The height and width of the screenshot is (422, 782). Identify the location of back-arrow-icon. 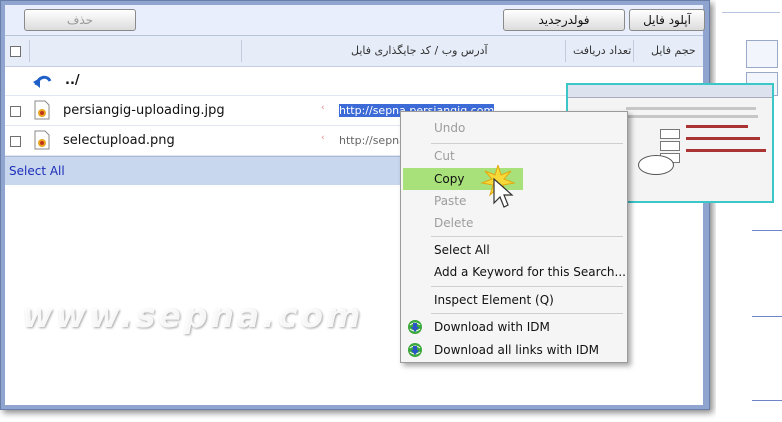
(42, 81).